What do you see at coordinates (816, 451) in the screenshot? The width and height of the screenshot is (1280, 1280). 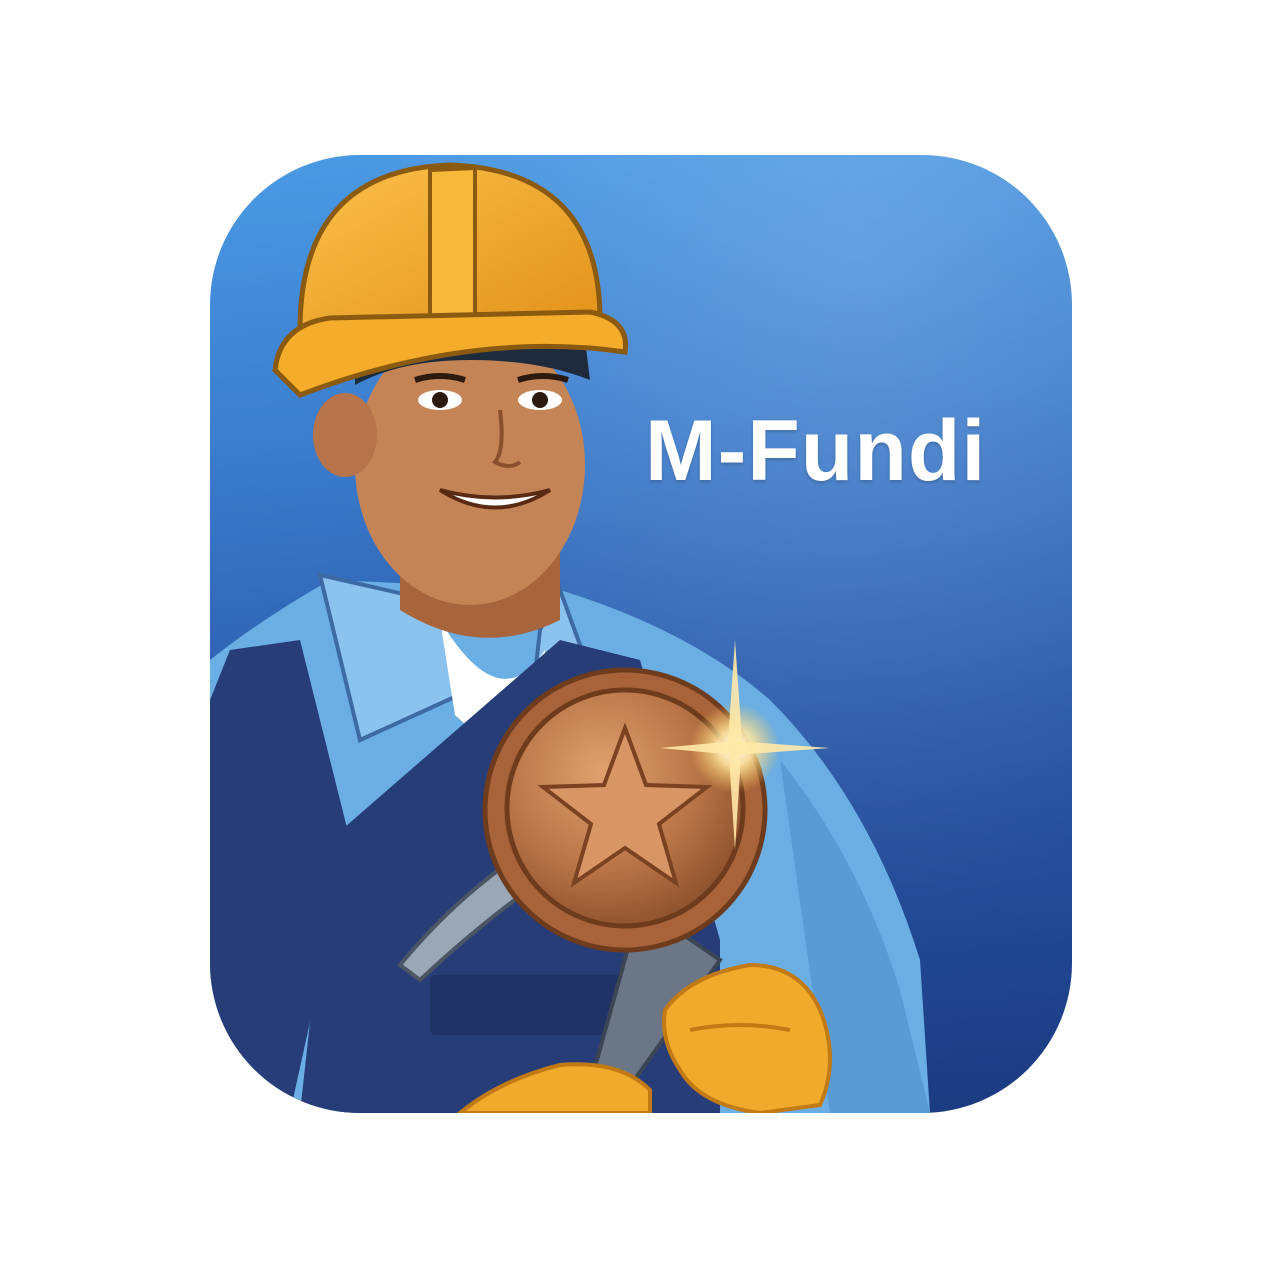 I see `brand-title: M-Fundi` at bounding box center [816, 451].